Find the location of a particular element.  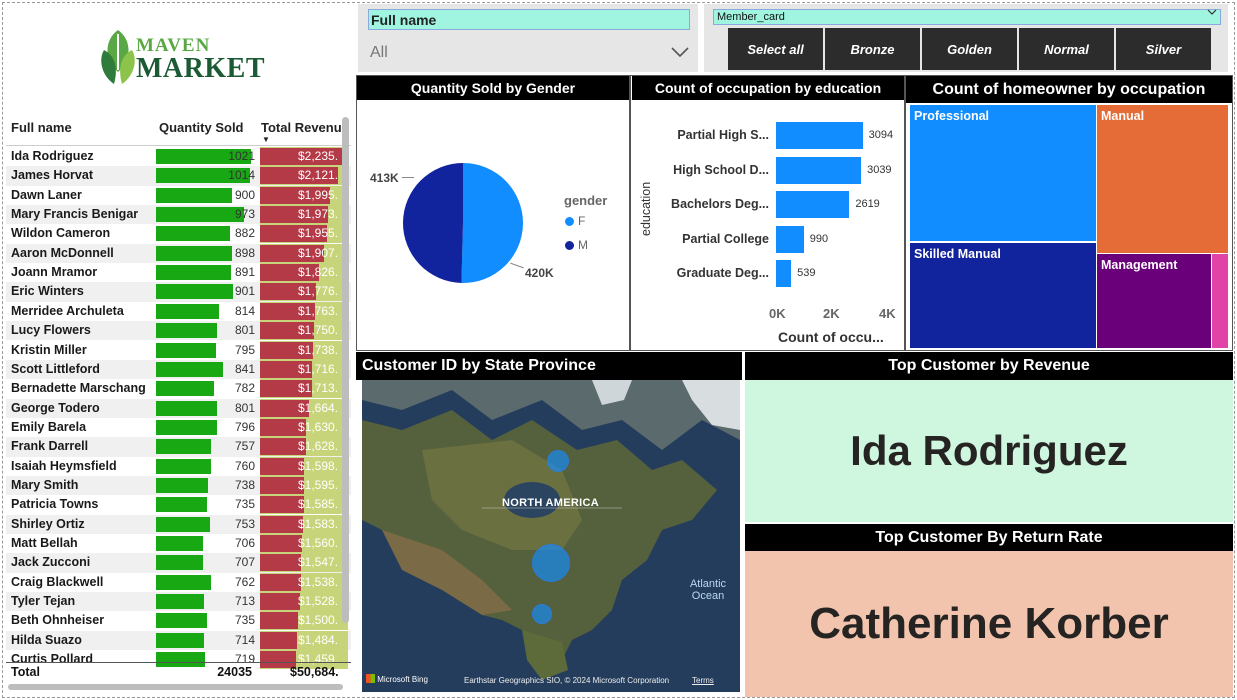

table-row: Isaiah Heymsfield 760 $1,598. is located at coordinates (178, 466).